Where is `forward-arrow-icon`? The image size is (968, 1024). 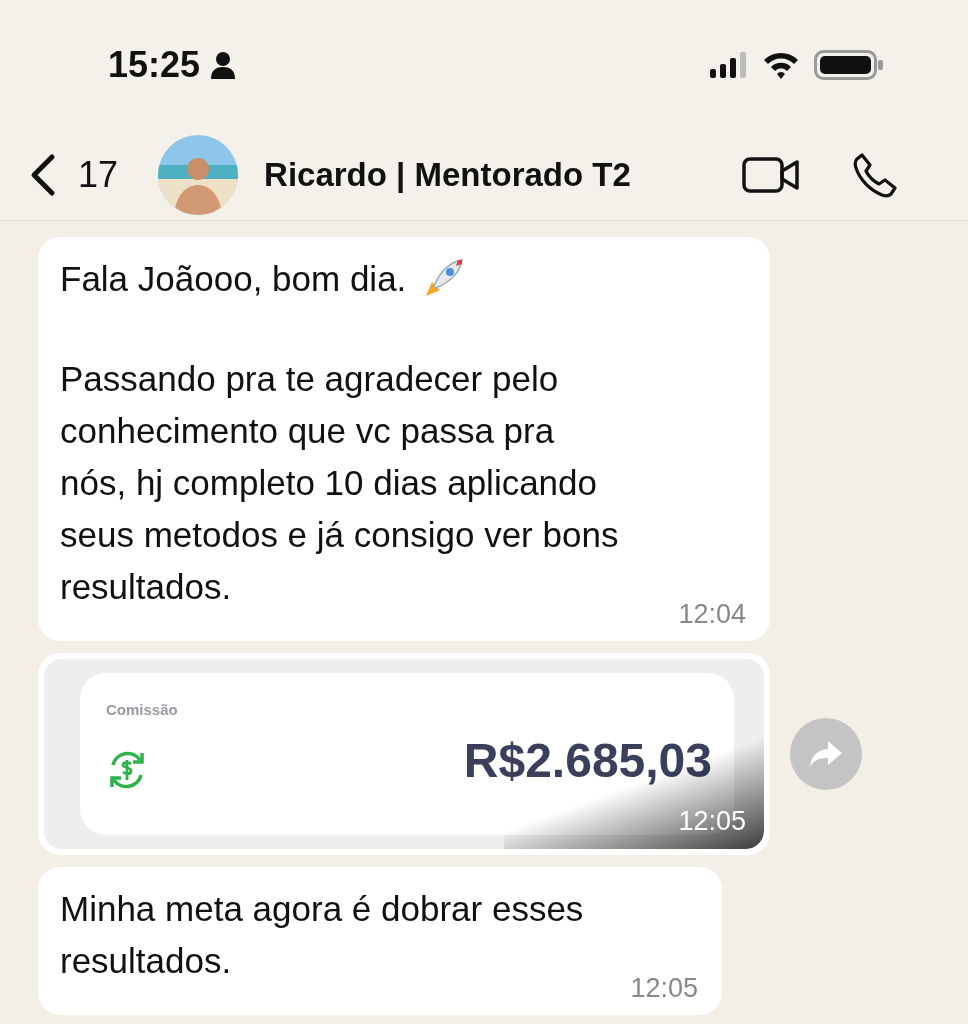 forward-arrow-icon is located at coordinates (826, 754).